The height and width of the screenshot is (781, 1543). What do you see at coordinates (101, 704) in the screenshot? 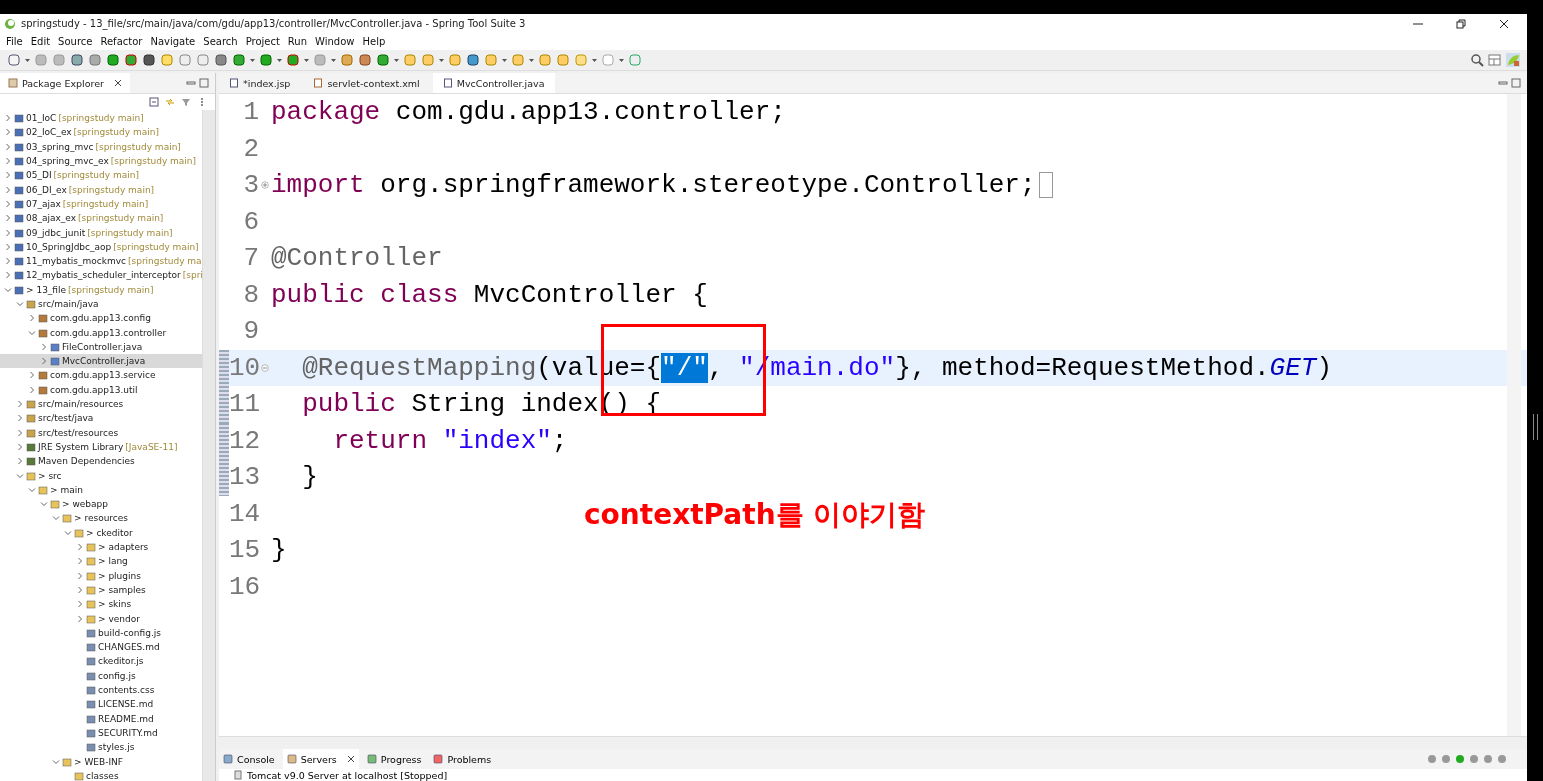
I see `tree-item: LICENSE.md` at bounding box center [101, 704].